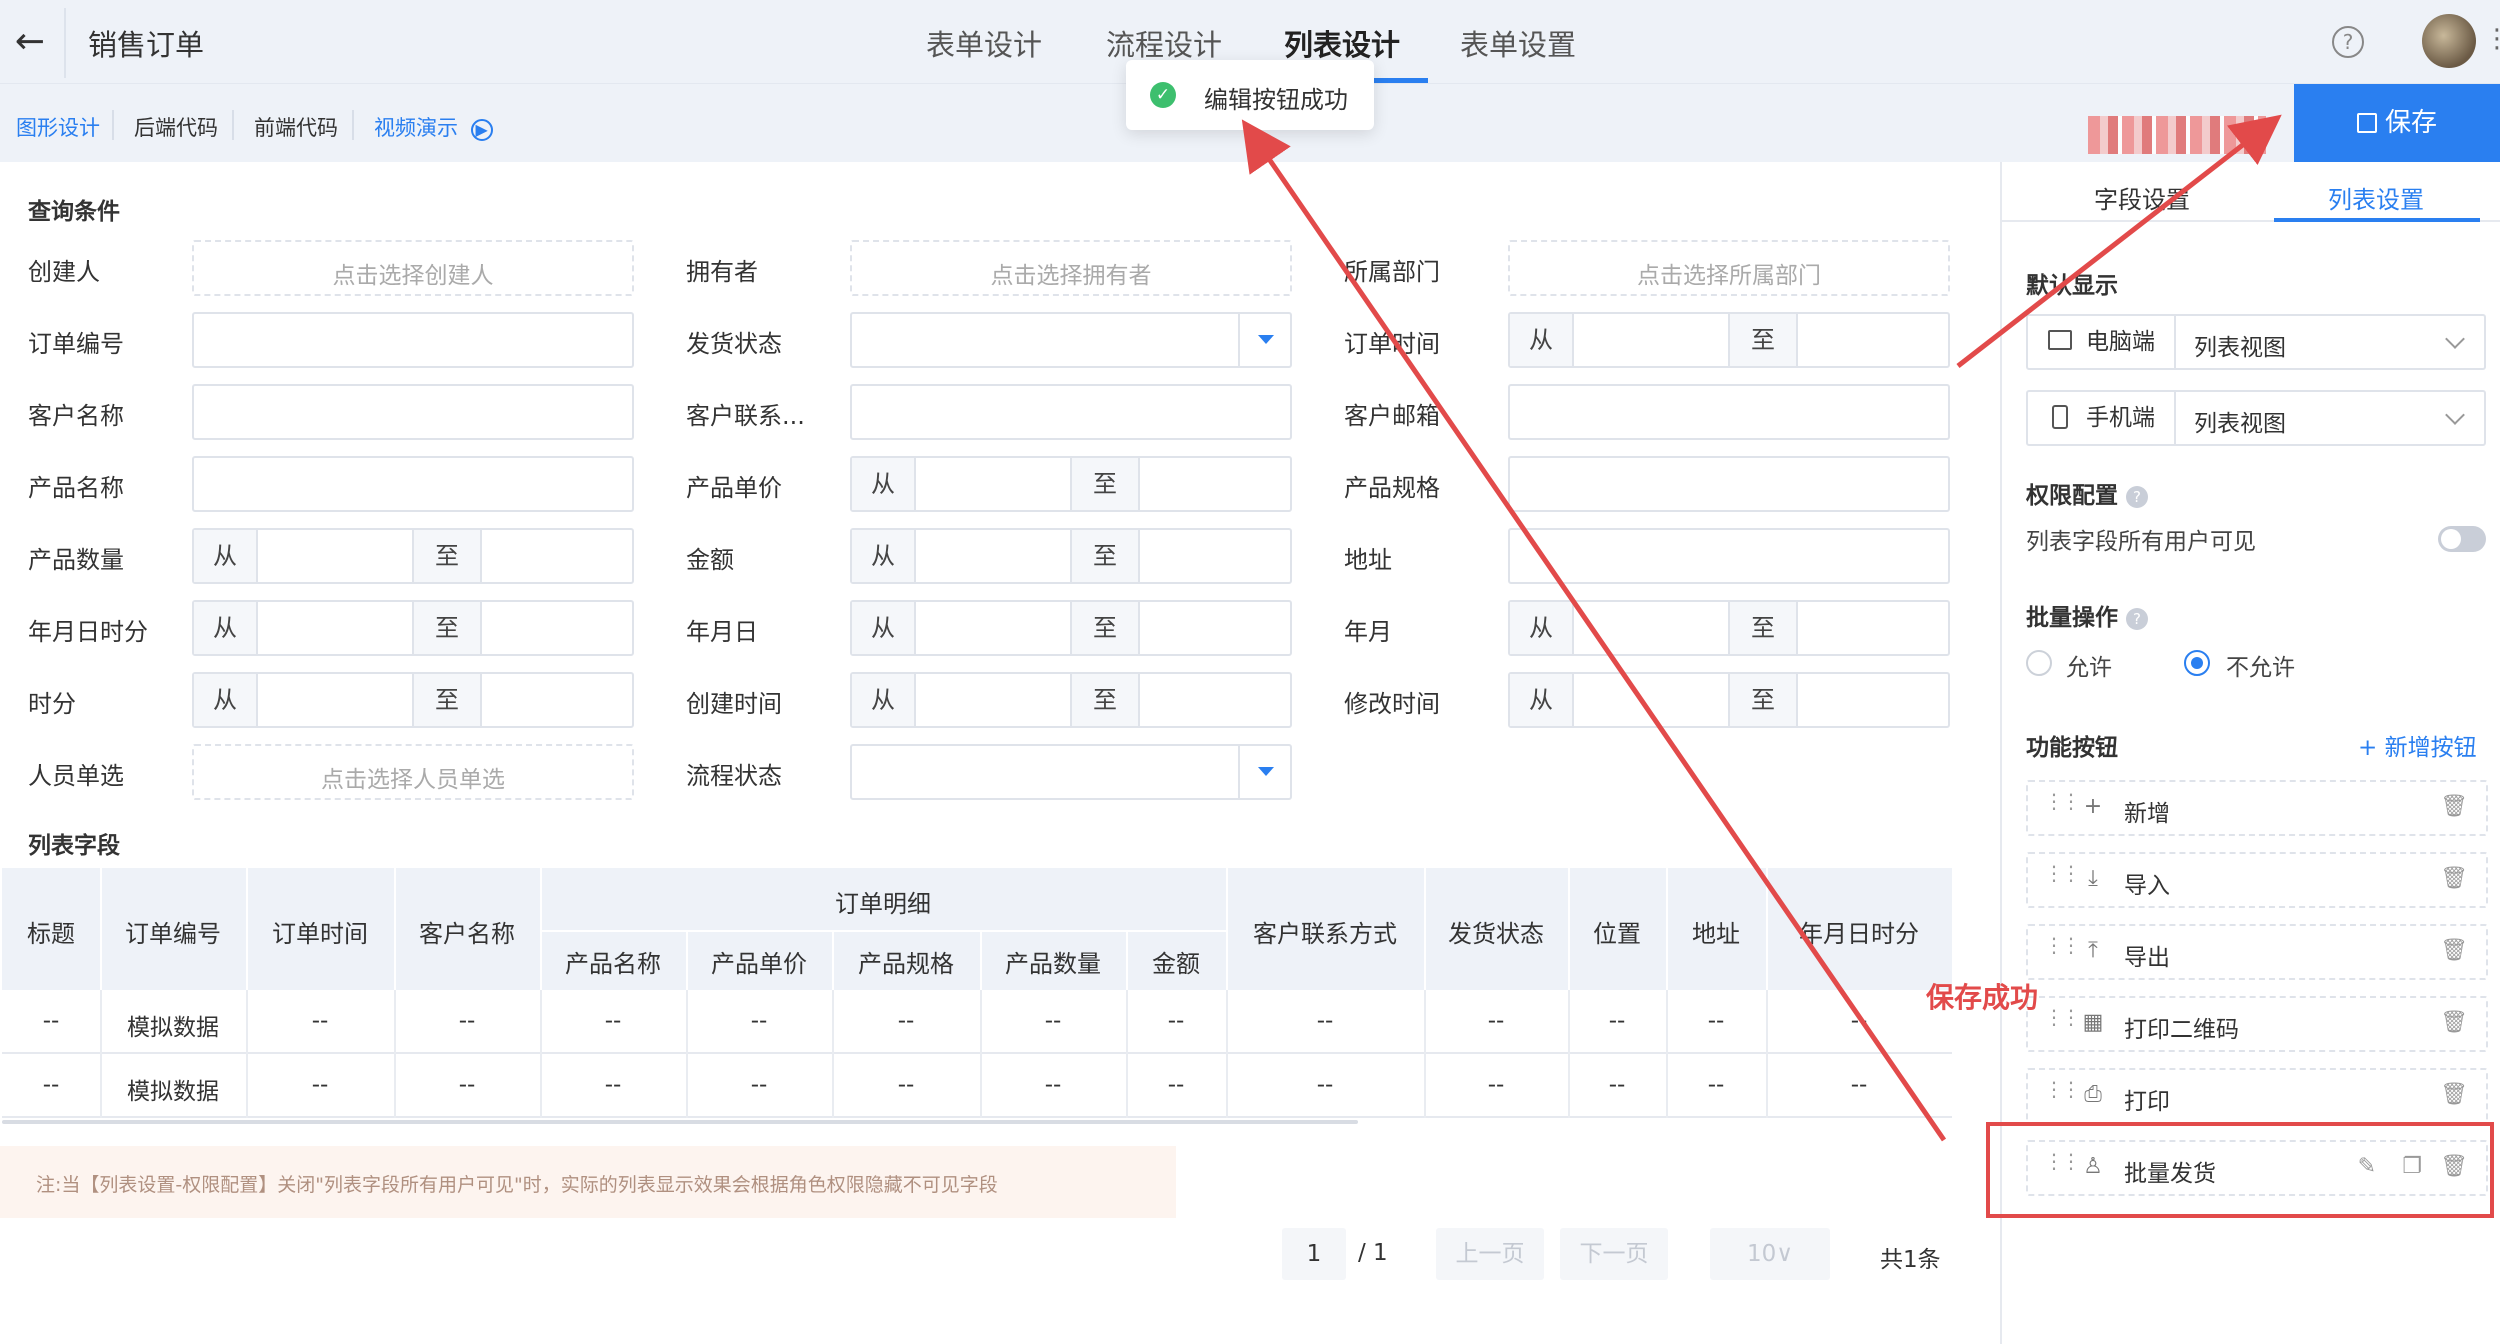 The width and height of the screenshot is (2500, 1344). I want to click on contact-input, so click(1071, 412).